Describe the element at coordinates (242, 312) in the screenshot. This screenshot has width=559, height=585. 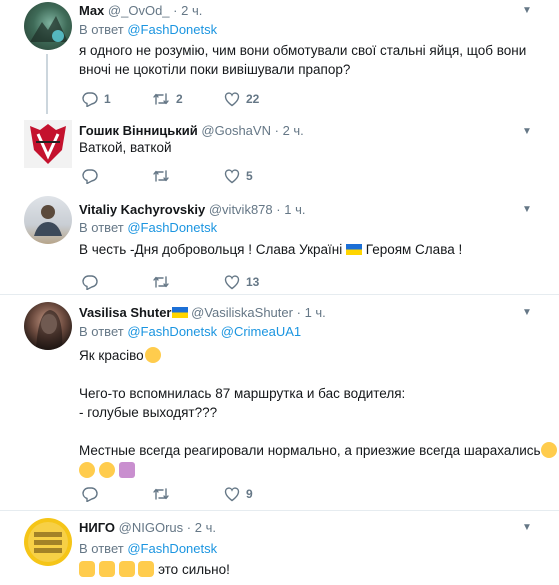
I see `username: @VasiliskaShuter` at that location.